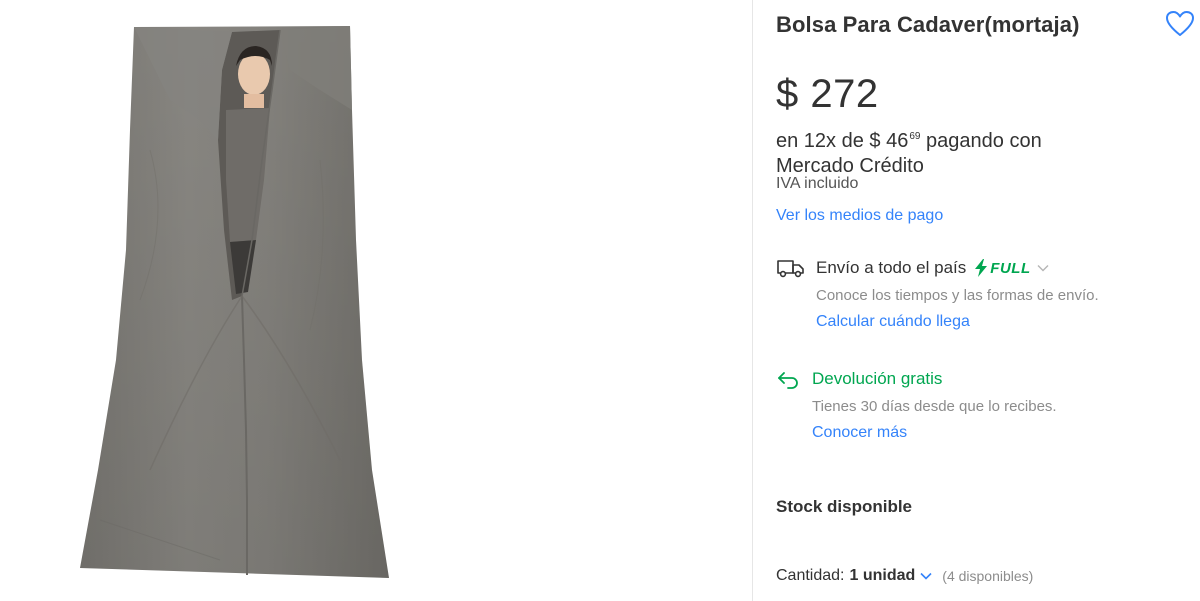 The width and height of the screenshot is (1200, 601). What do you see at coordinates (844, 506) in the screenshot?
I see `stock-label: Stock disponible` at bounding box center [844, 506].